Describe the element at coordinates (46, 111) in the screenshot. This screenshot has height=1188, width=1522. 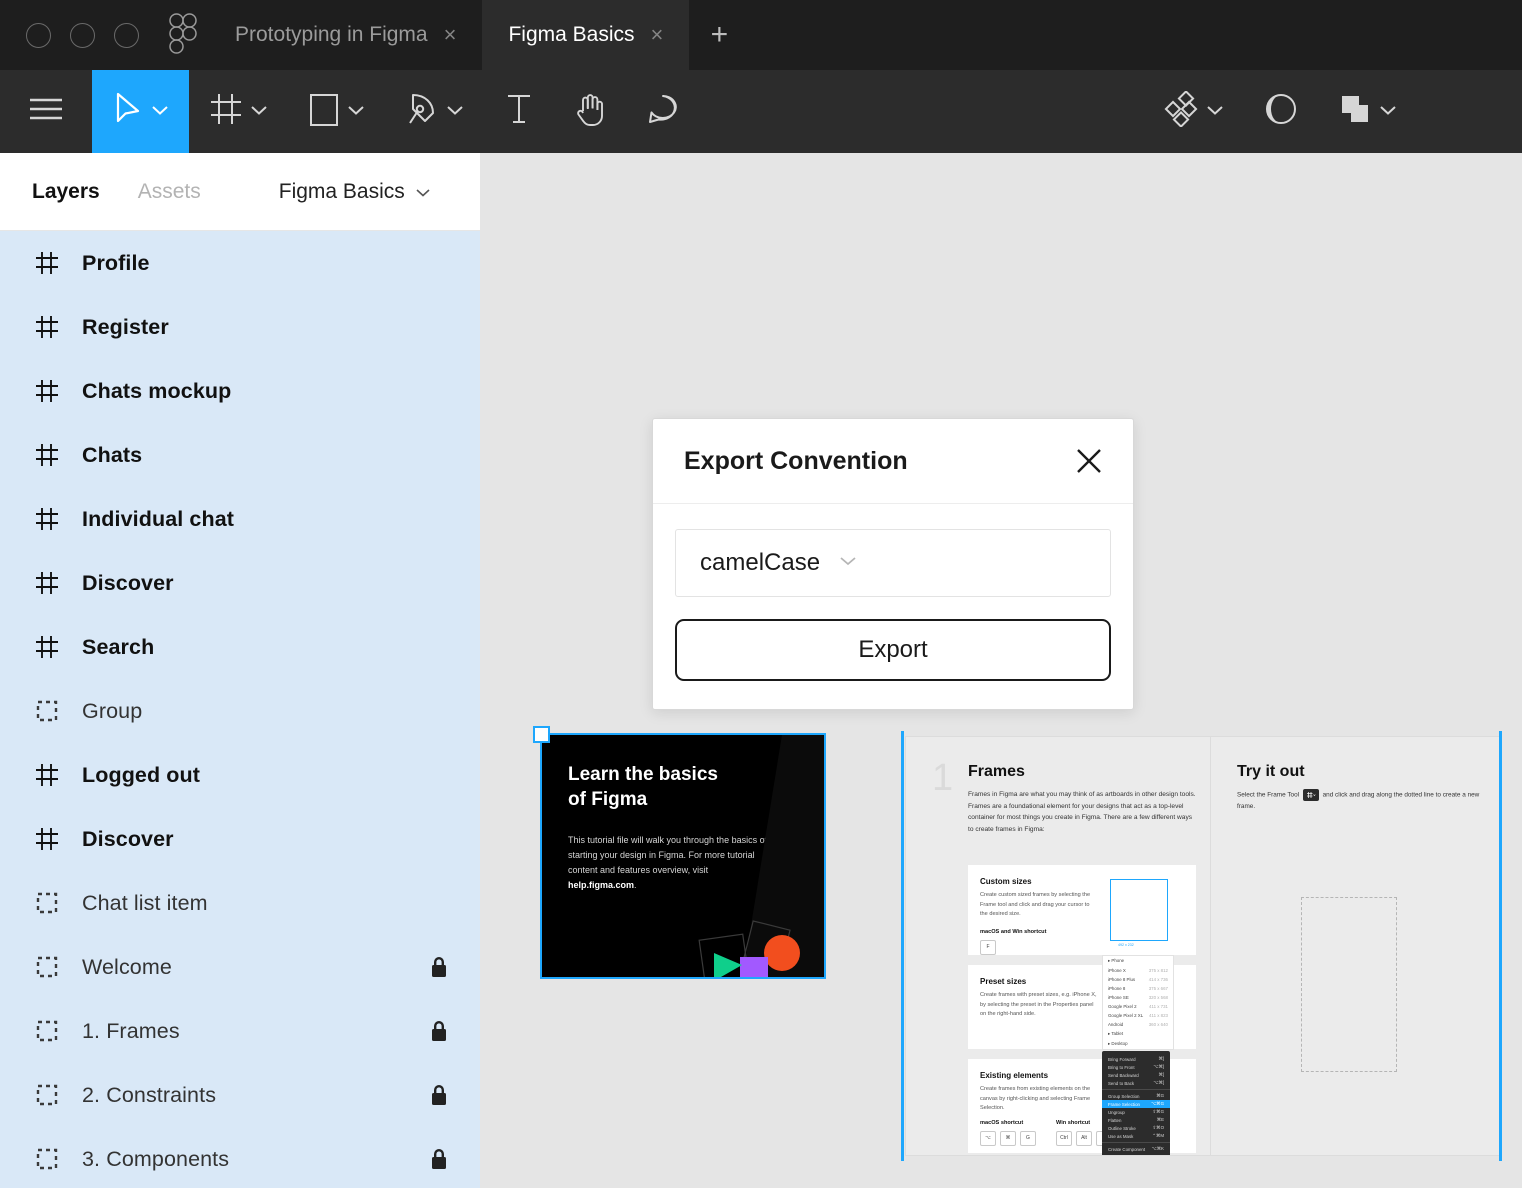
I see `menu-button` at that location.